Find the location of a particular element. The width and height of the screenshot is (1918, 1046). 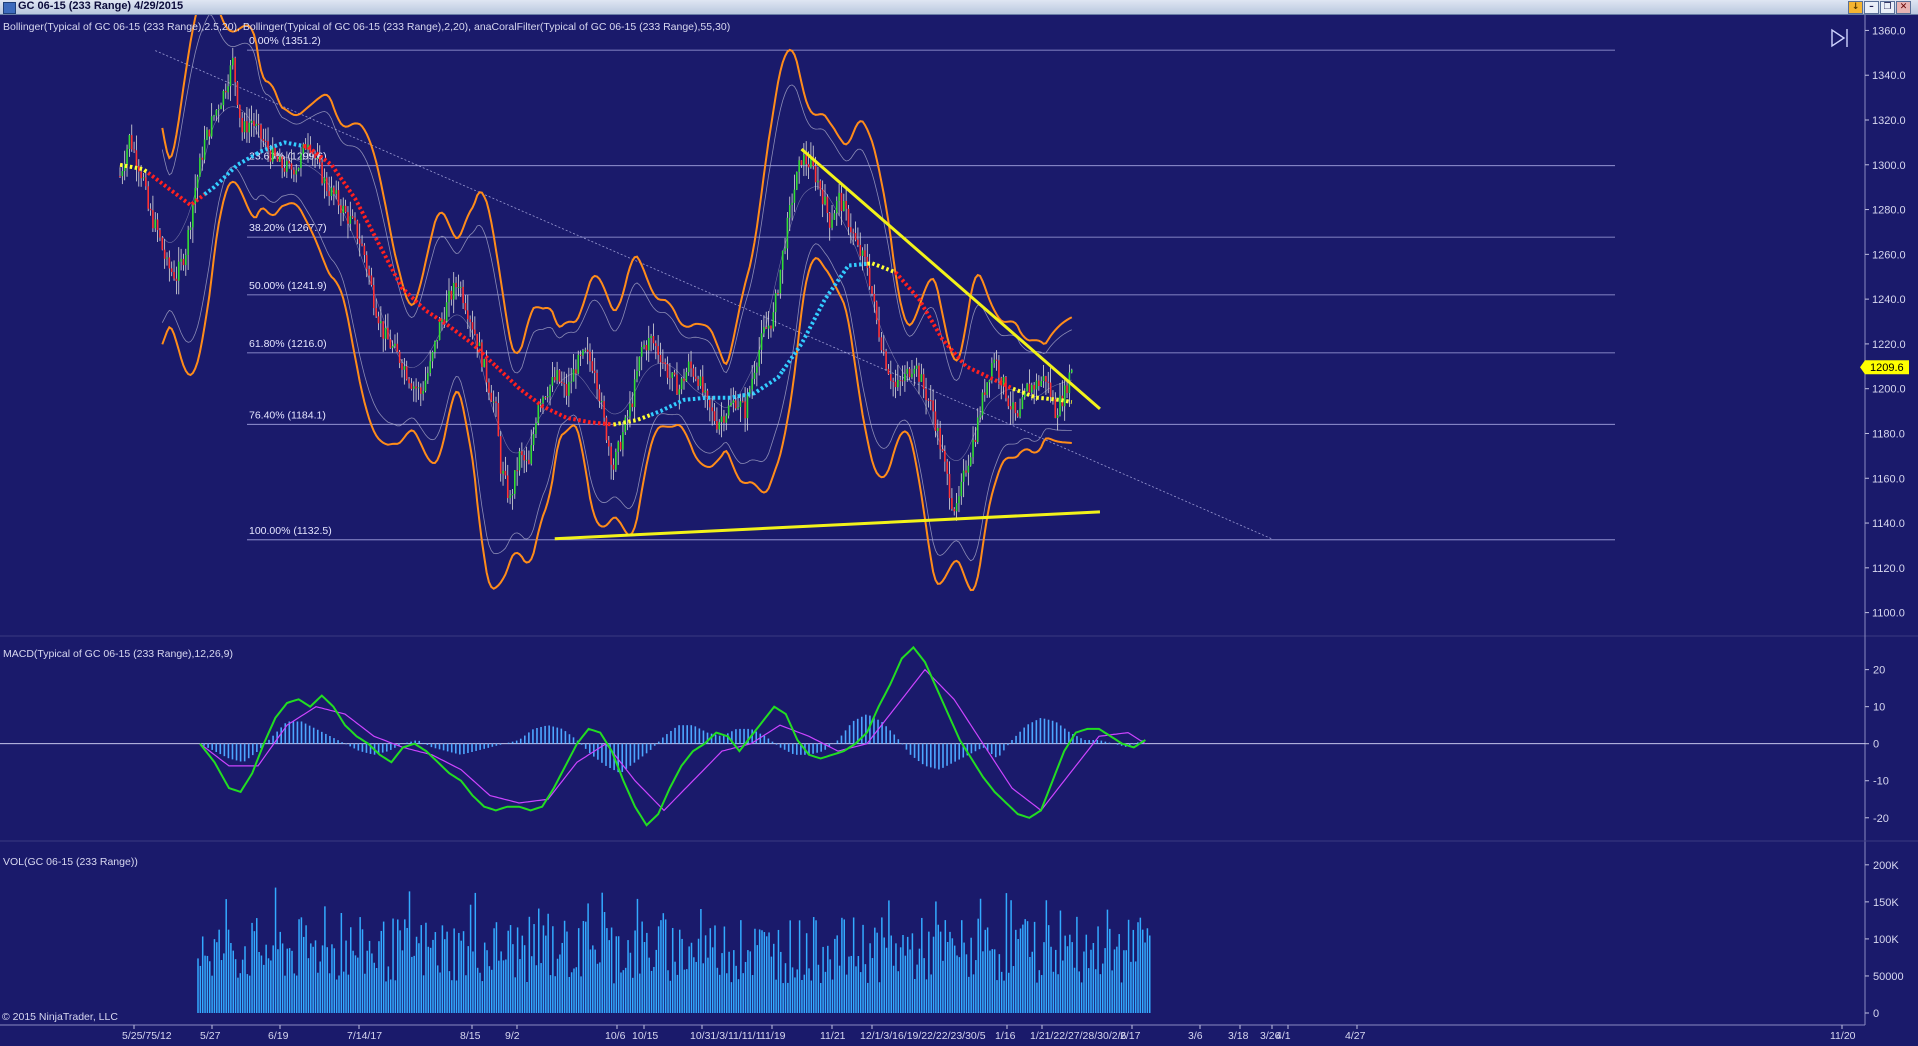

minimize-button: – is located at coordinates (1871, 7).